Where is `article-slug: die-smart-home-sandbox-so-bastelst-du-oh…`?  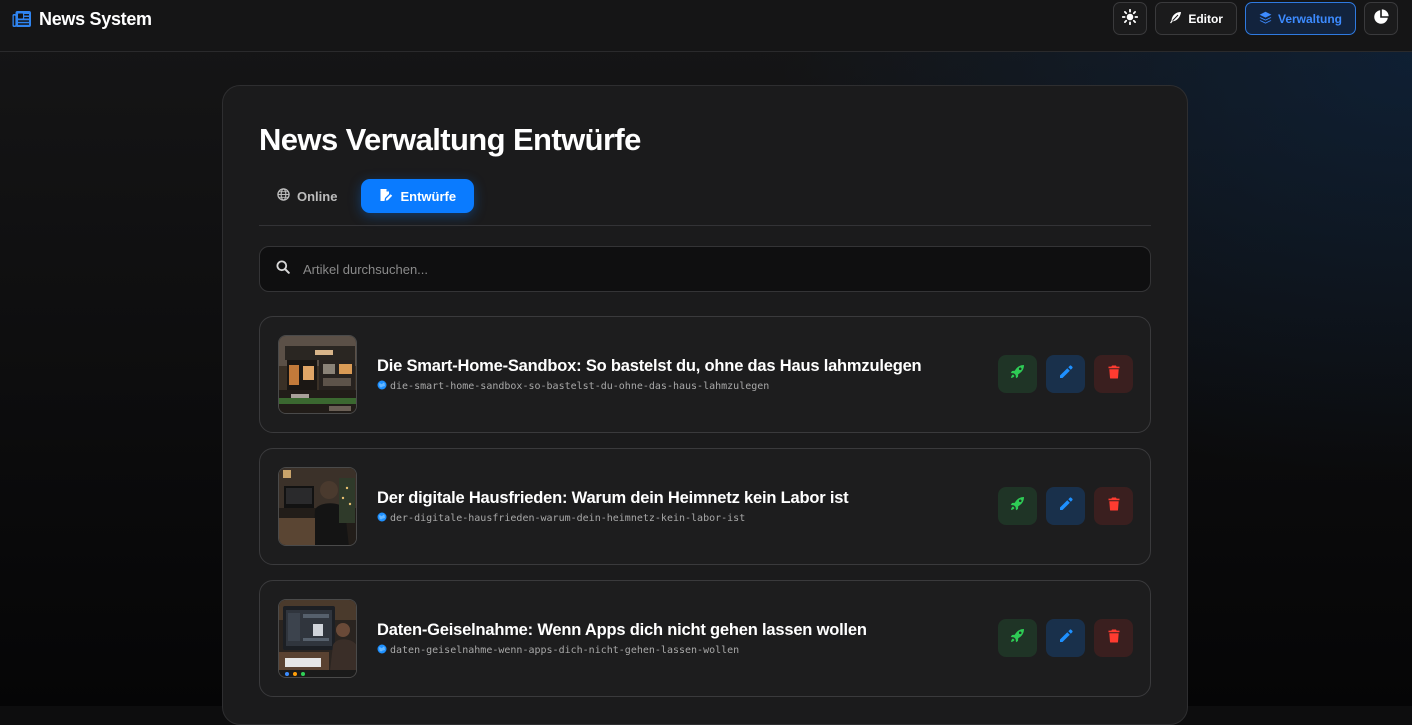
article-slug: die-smart-home-sandbox-so-bastelst-du-oh… is located at coordinates (573, 386).